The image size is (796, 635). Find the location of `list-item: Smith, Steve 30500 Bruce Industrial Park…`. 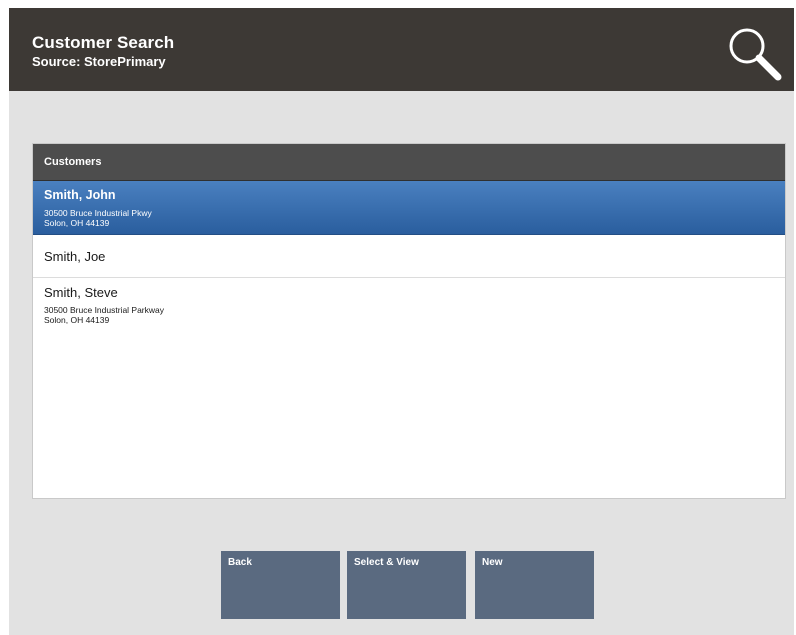

list-item: Smith, Steve 30500 Bruce Industrial Park… is located at coordinates (409, 308).